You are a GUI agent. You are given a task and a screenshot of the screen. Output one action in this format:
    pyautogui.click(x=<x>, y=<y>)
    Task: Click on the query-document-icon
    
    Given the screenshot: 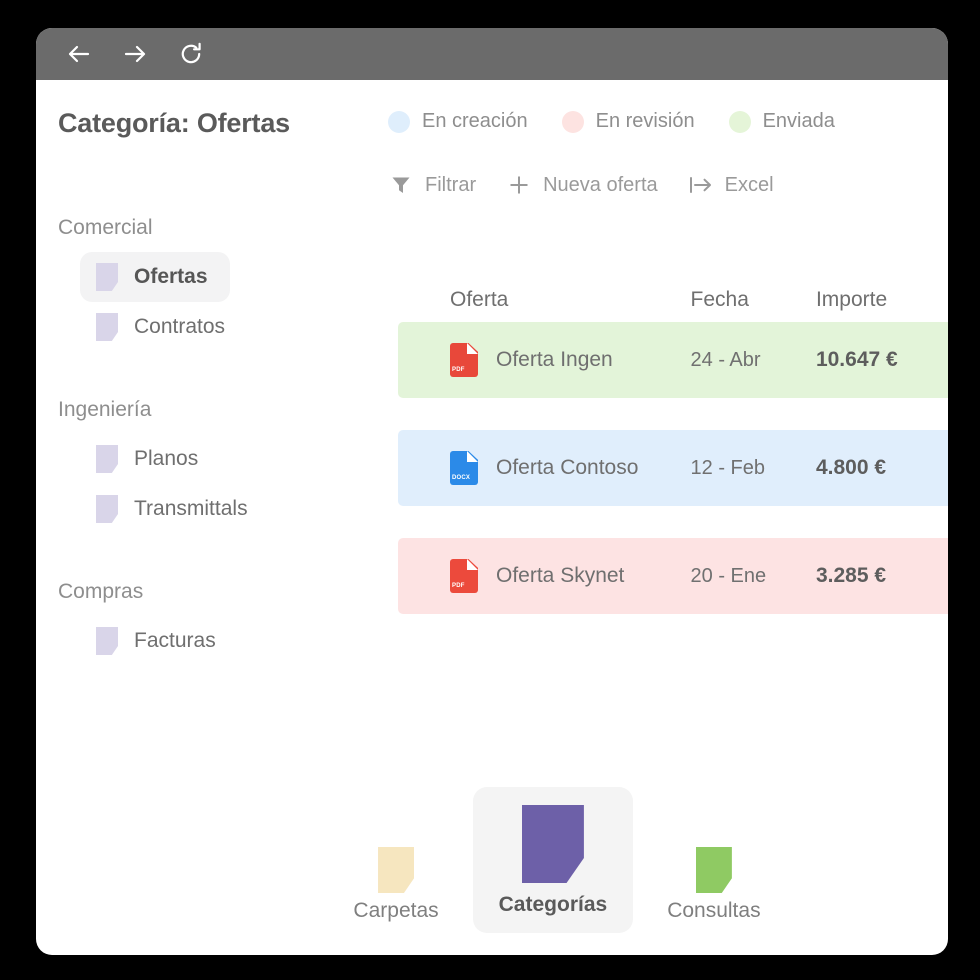 What is the action you would take?
    pyautogui.click(x=713, y=870)
    